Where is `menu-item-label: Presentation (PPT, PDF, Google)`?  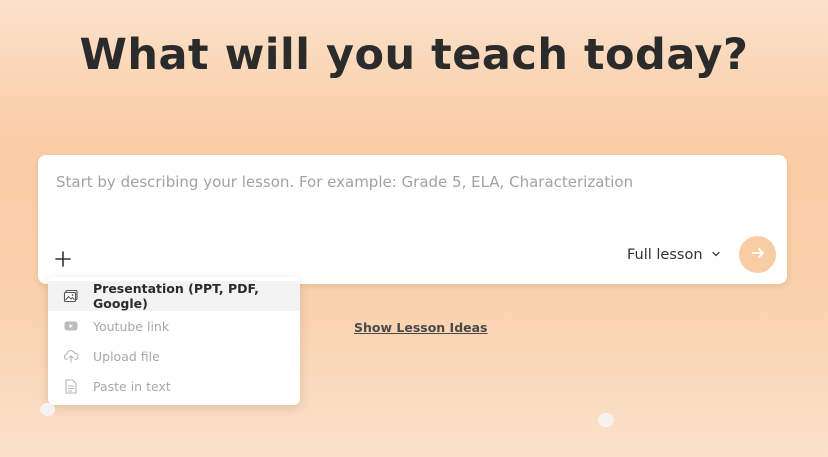
menu-item-label: Presentation (PPT, PDF, Google) is located at coordinates (176, 296).